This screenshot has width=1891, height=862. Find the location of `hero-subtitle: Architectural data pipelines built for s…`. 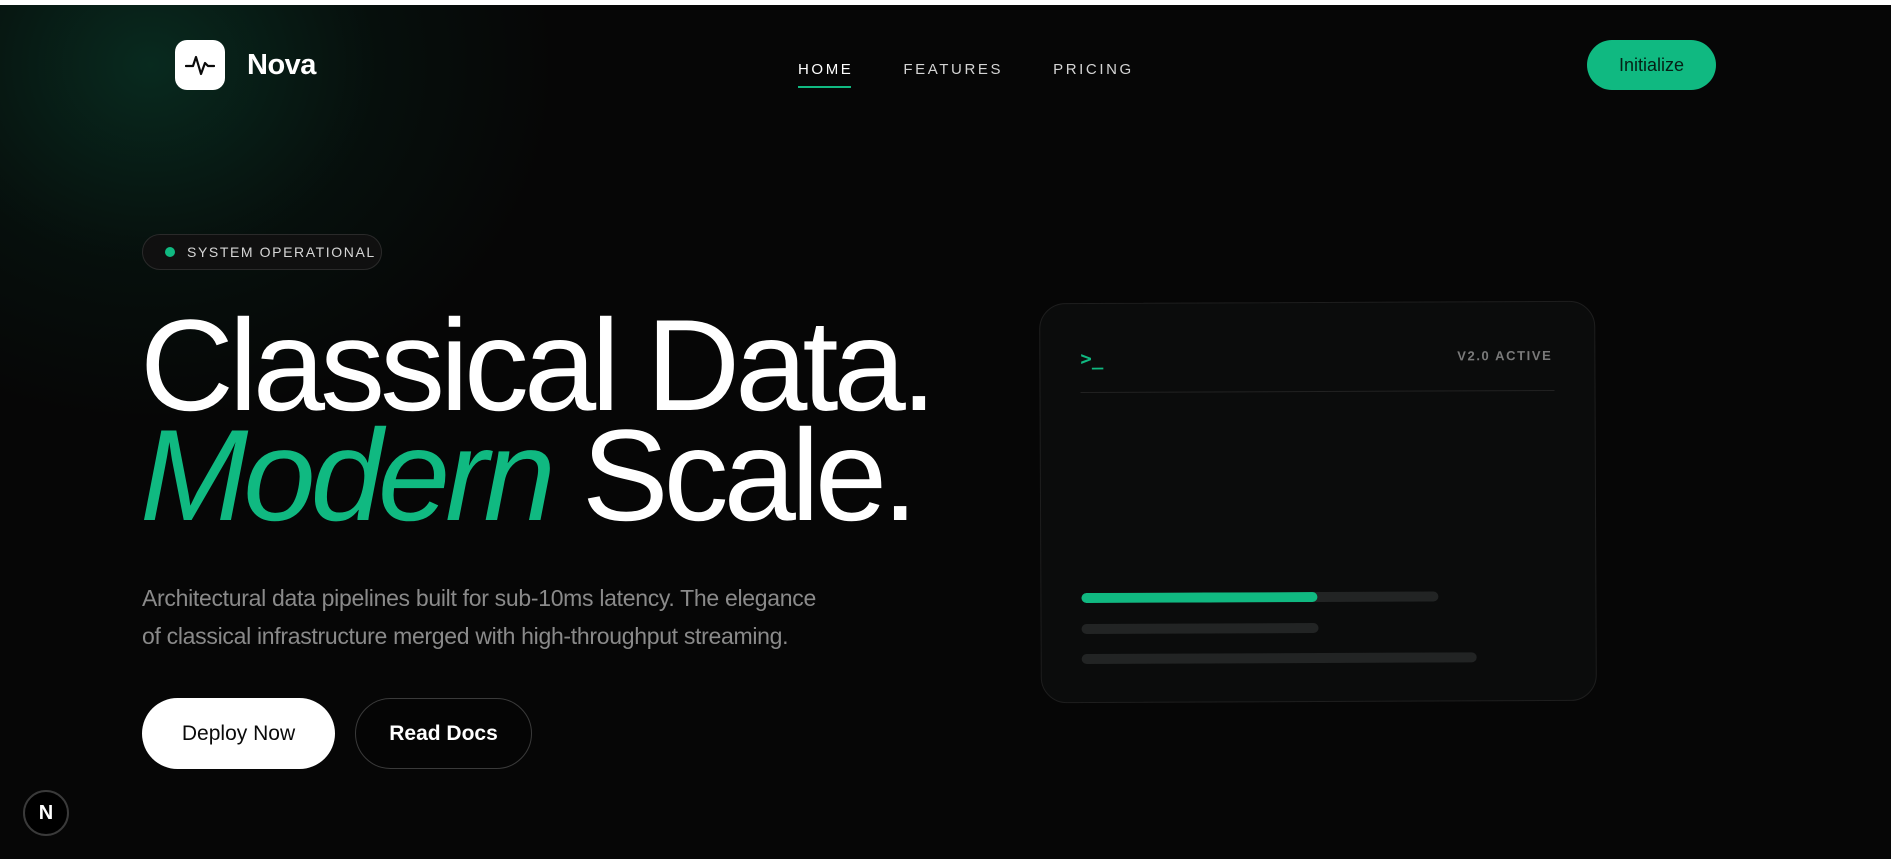

hero-subtitle: Architectural data pipelines built for s… is located at coordinates (479, 617).